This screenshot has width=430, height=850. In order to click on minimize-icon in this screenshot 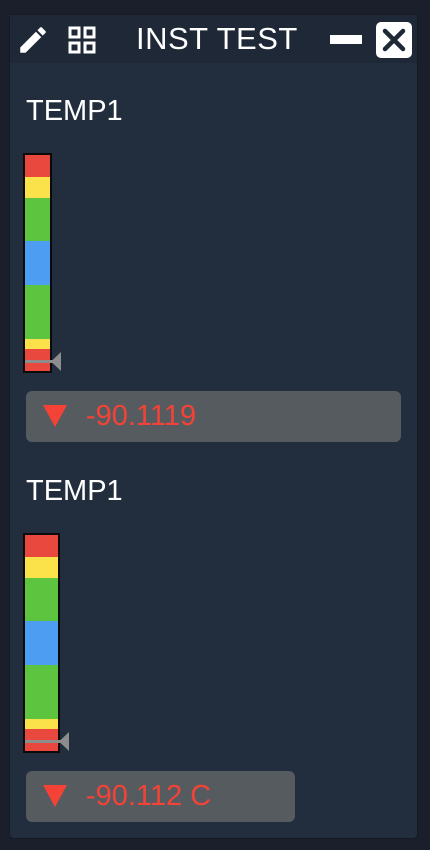, I will do `click(346, 39)`.